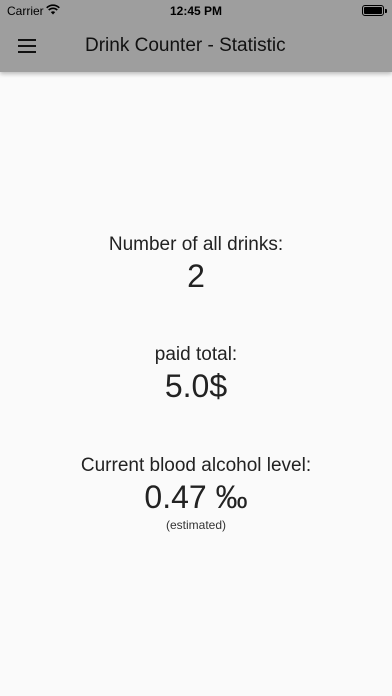 Image resolution: width=392 pixels, height=696 pixels. I want to click on paid-value: 5.0$, so click(196, 386).